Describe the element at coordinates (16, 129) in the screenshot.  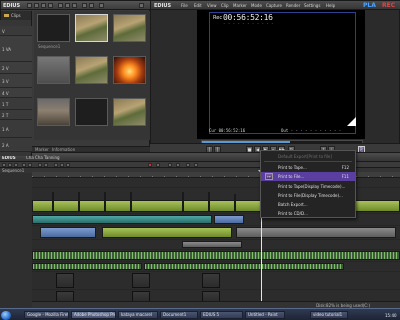
I see `track-header: 1 A` at that location.